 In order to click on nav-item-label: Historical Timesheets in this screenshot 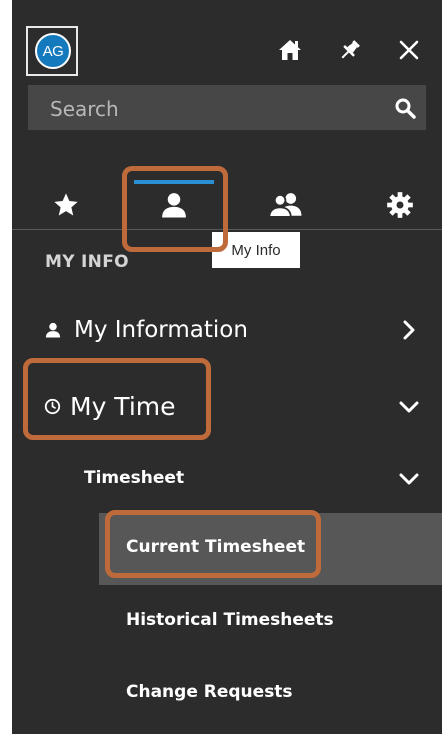, I will do `click(230, 620)`.